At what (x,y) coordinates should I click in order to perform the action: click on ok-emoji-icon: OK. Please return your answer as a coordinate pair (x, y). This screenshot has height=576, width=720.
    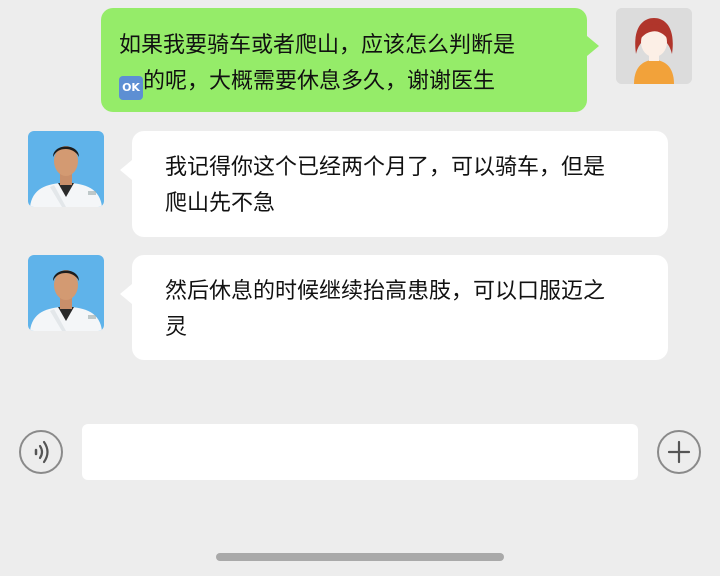
    Looking at the image, I should click on (131, 88).